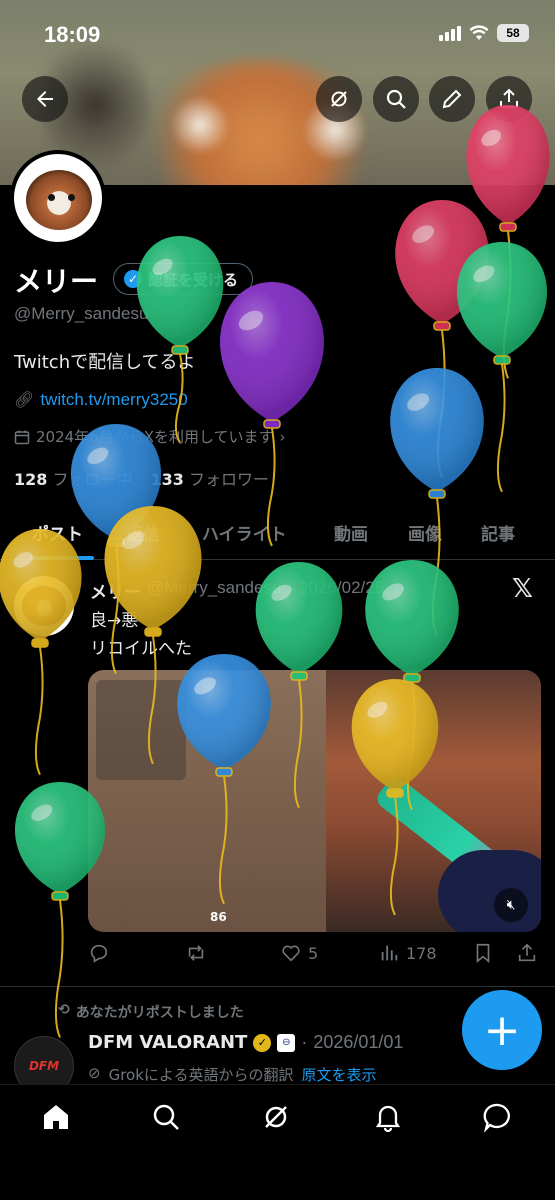  Describe the element at coordinates (62, 558) in the screenshot. I see `active-tab-indicator` at that location.